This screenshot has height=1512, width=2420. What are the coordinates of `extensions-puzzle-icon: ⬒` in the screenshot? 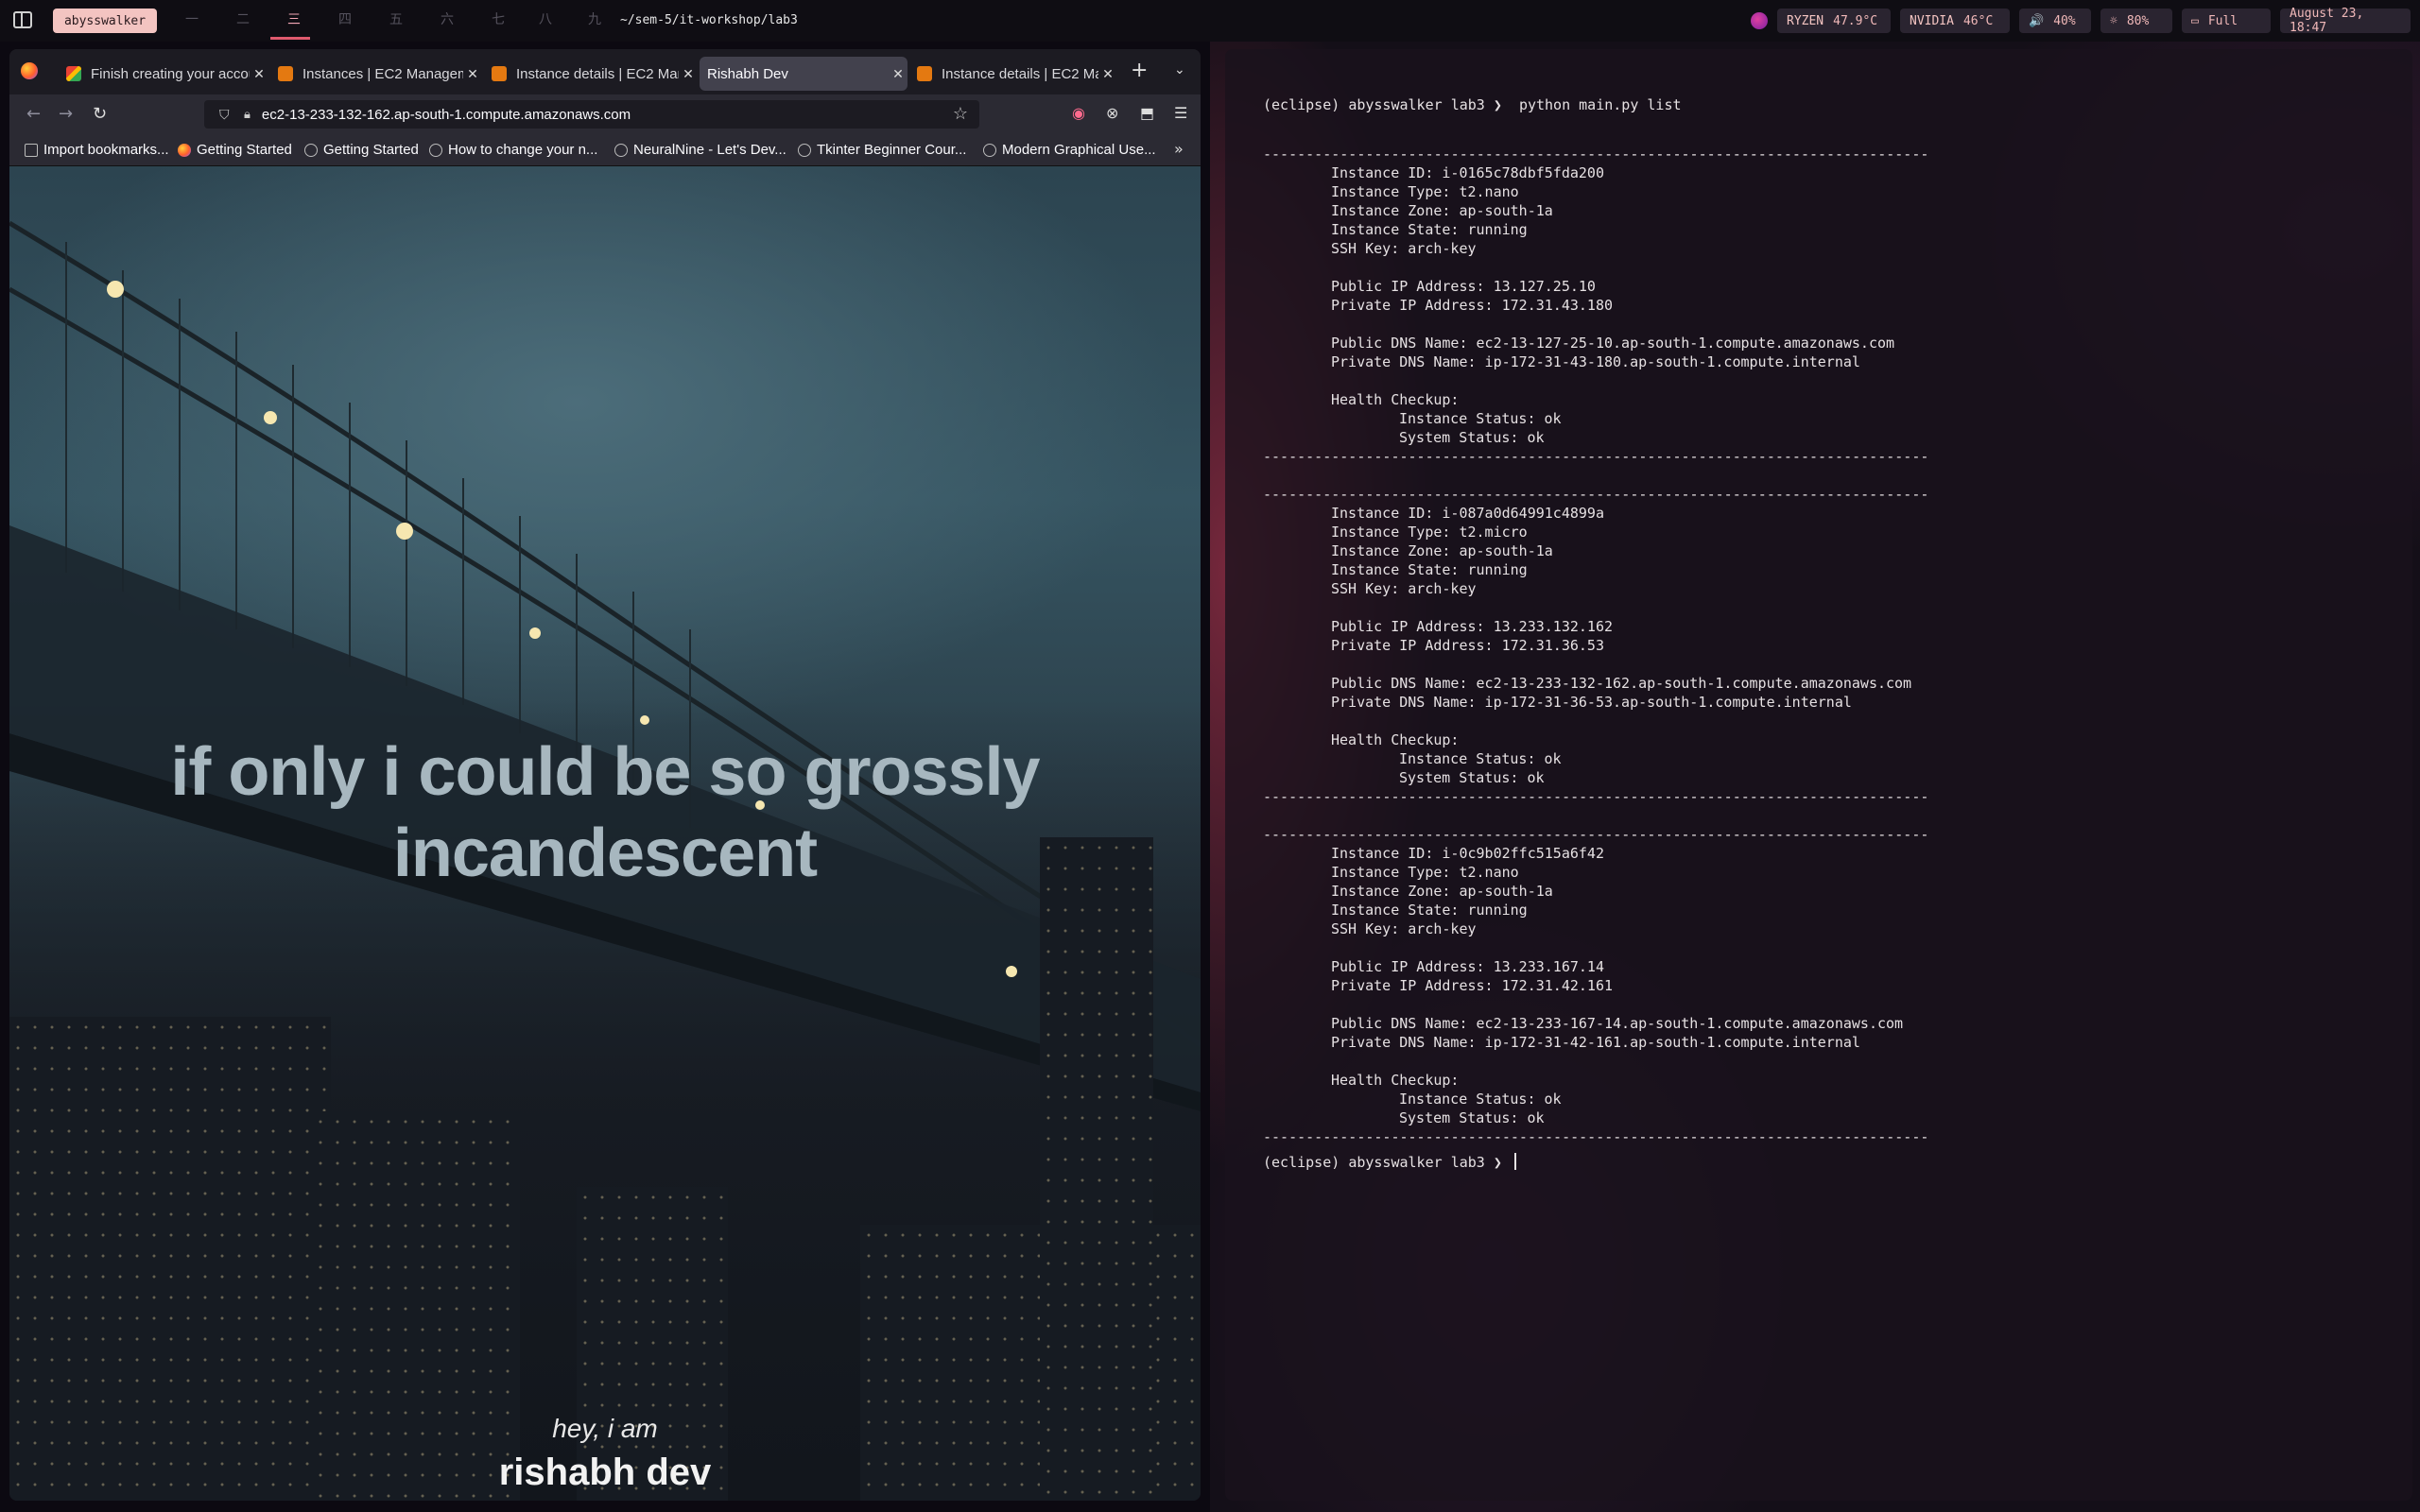 It's located at (1147, 113).